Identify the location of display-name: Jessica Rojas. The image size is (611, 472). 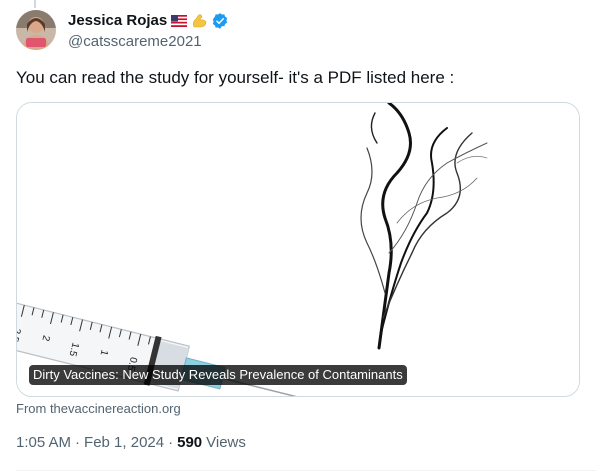
(117, 20).